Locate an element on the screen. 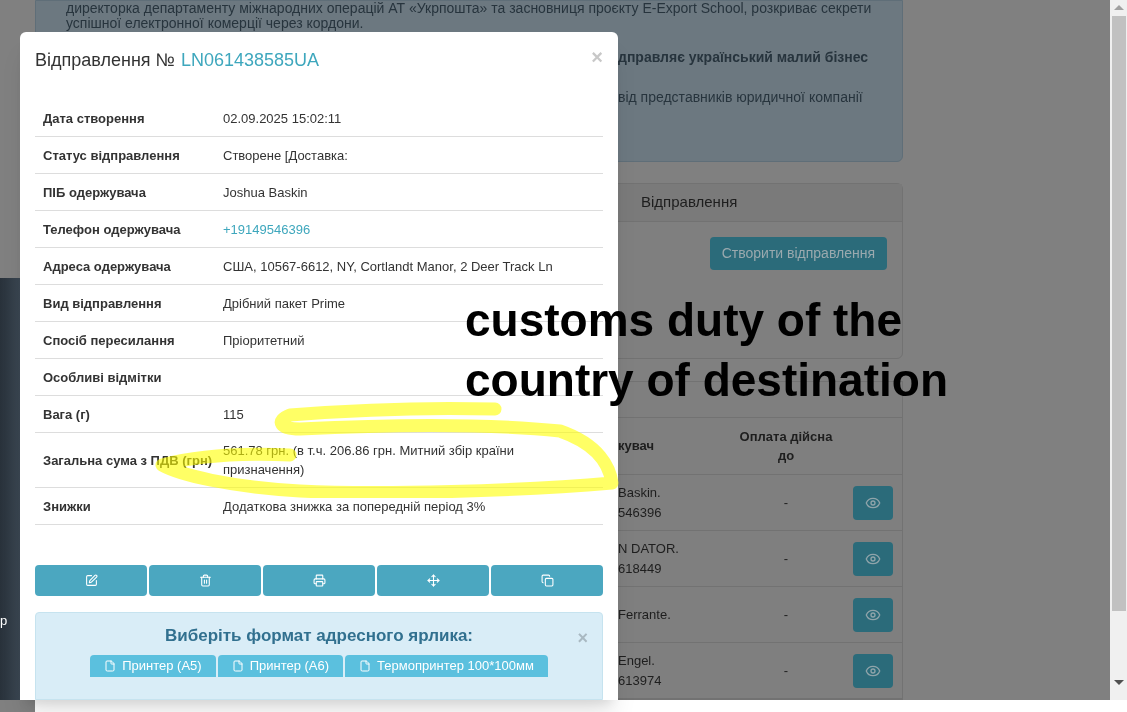  field-value: 115 is located at coordinates (234, 414).